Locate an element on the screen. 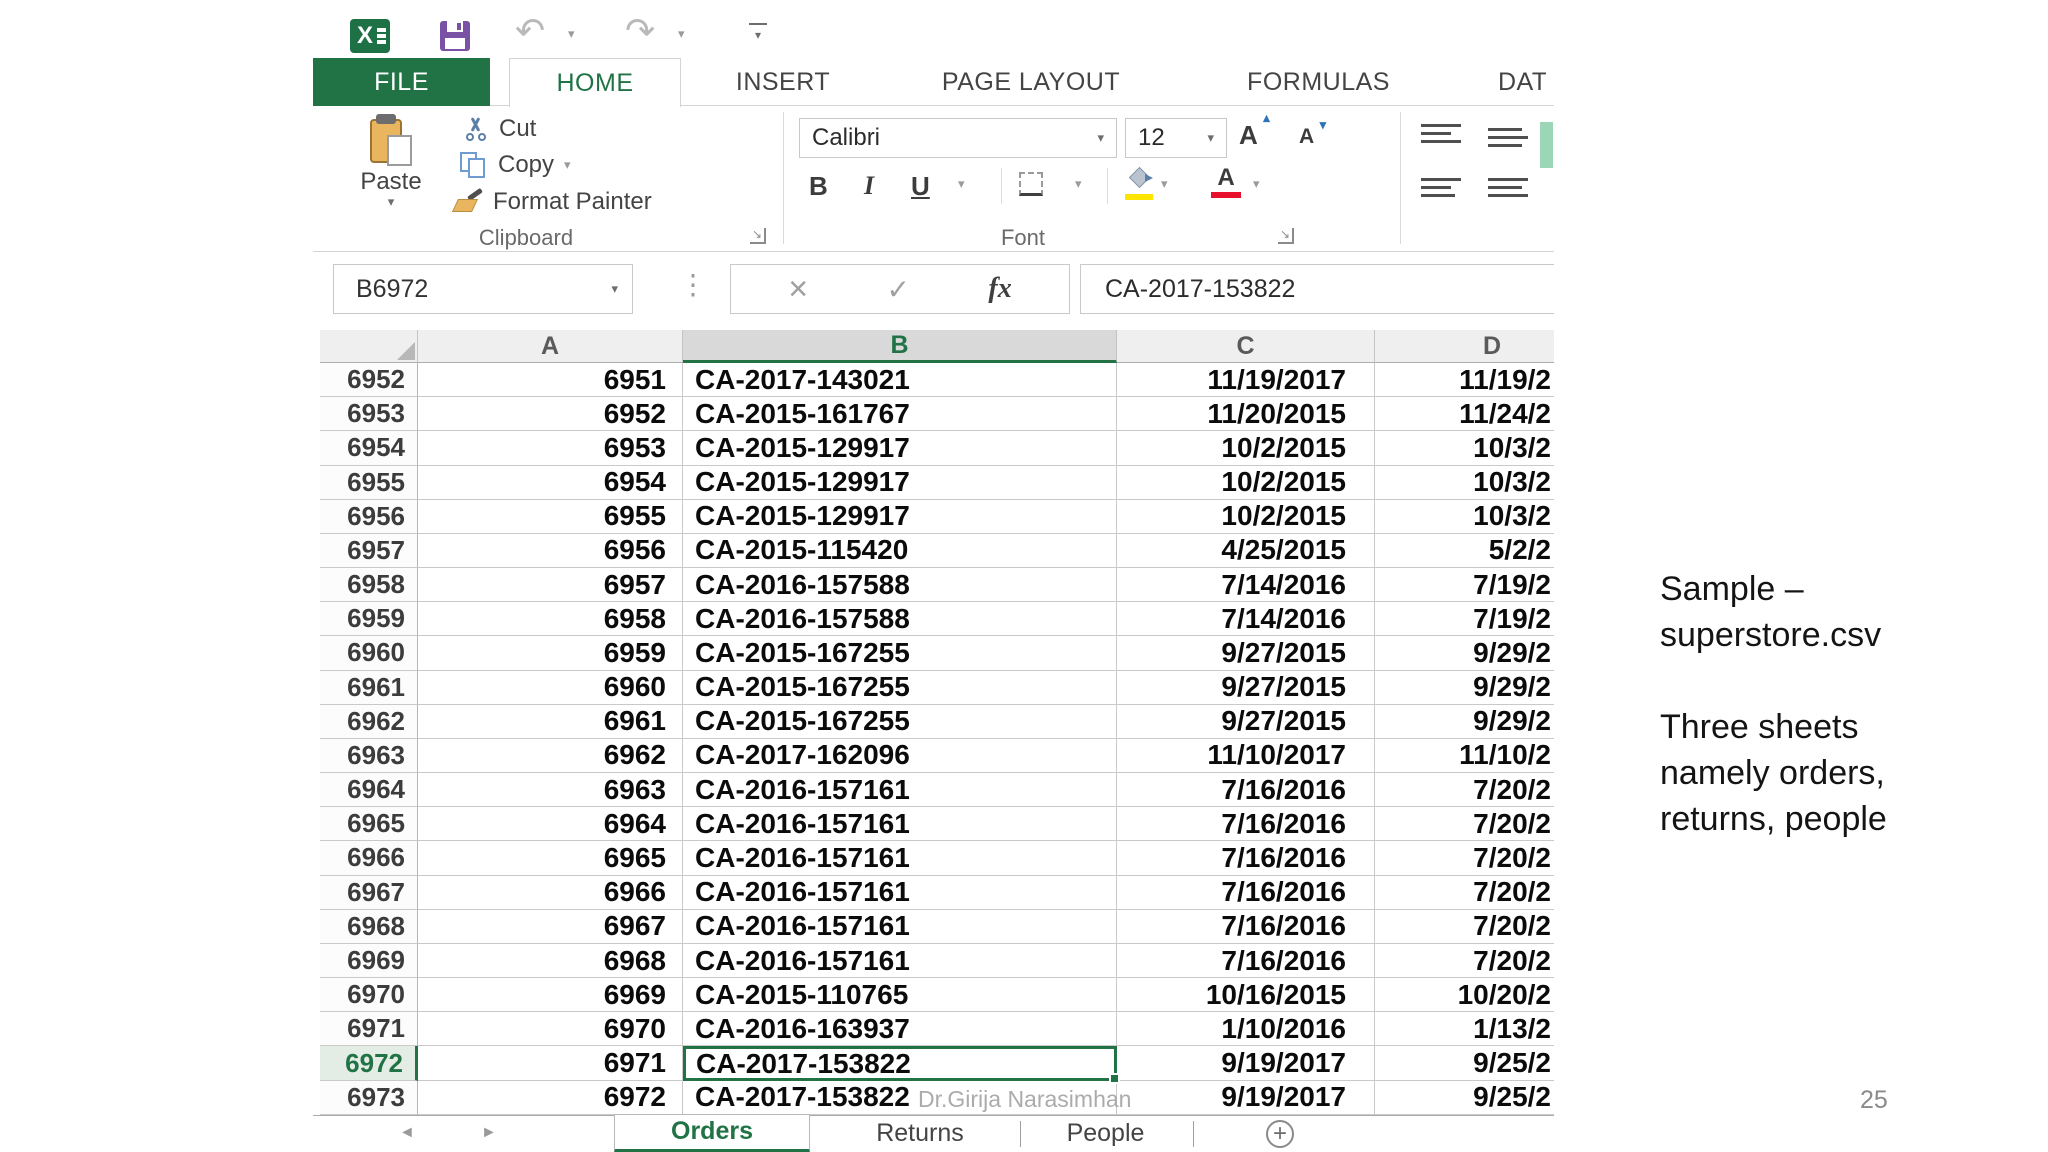 This screenshot has height=1152, width=2048. cell-col-a: 6959 is located at coordinates (550, 653).